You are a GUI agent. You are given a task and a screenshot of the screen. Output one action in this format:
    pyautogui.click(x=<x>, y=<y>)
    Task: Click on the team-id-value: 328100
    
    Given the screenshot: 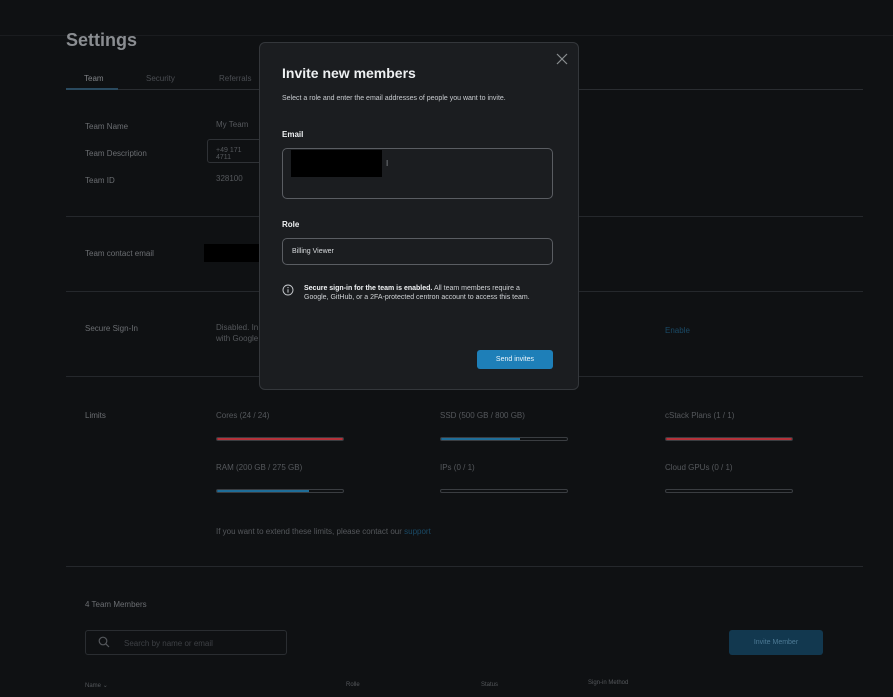 What is the action you would take?
    pyautogui.click(x=229, y=178)
    